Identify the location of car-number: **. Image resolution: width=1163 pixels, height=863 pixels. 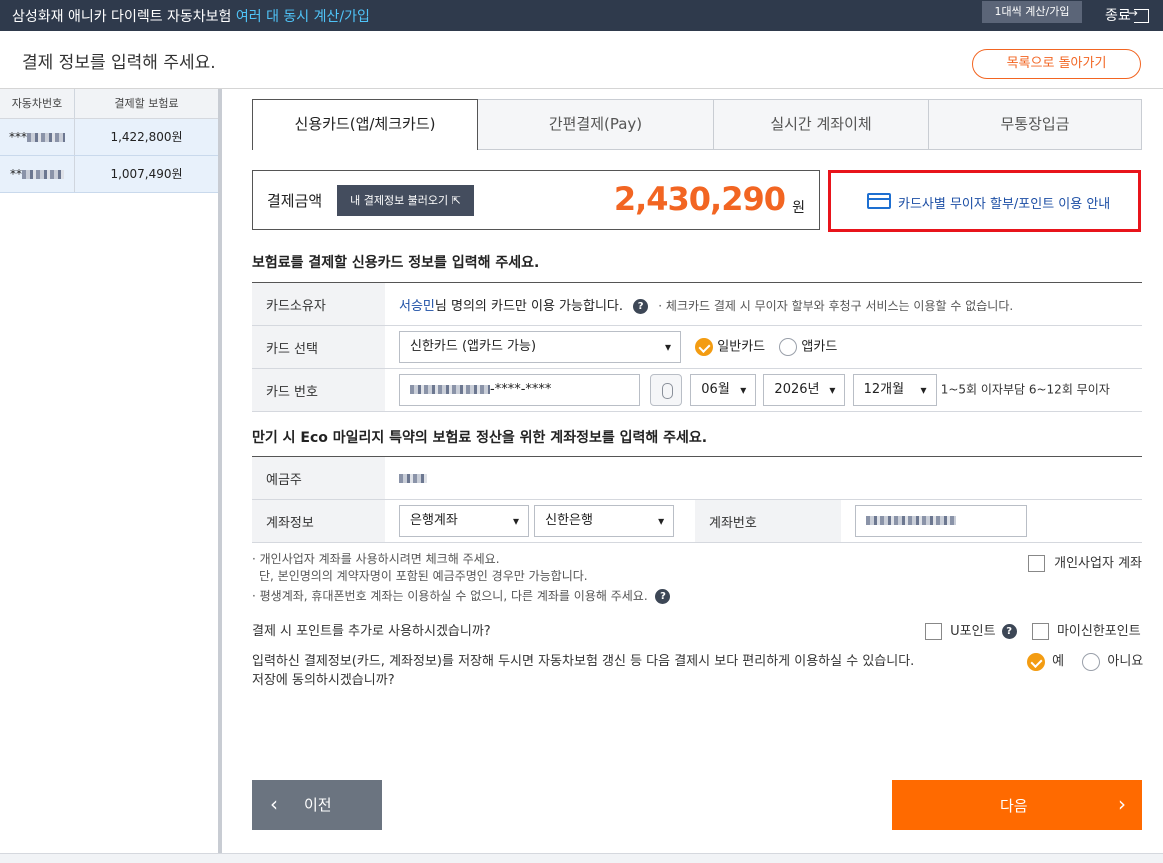
(37, 174).